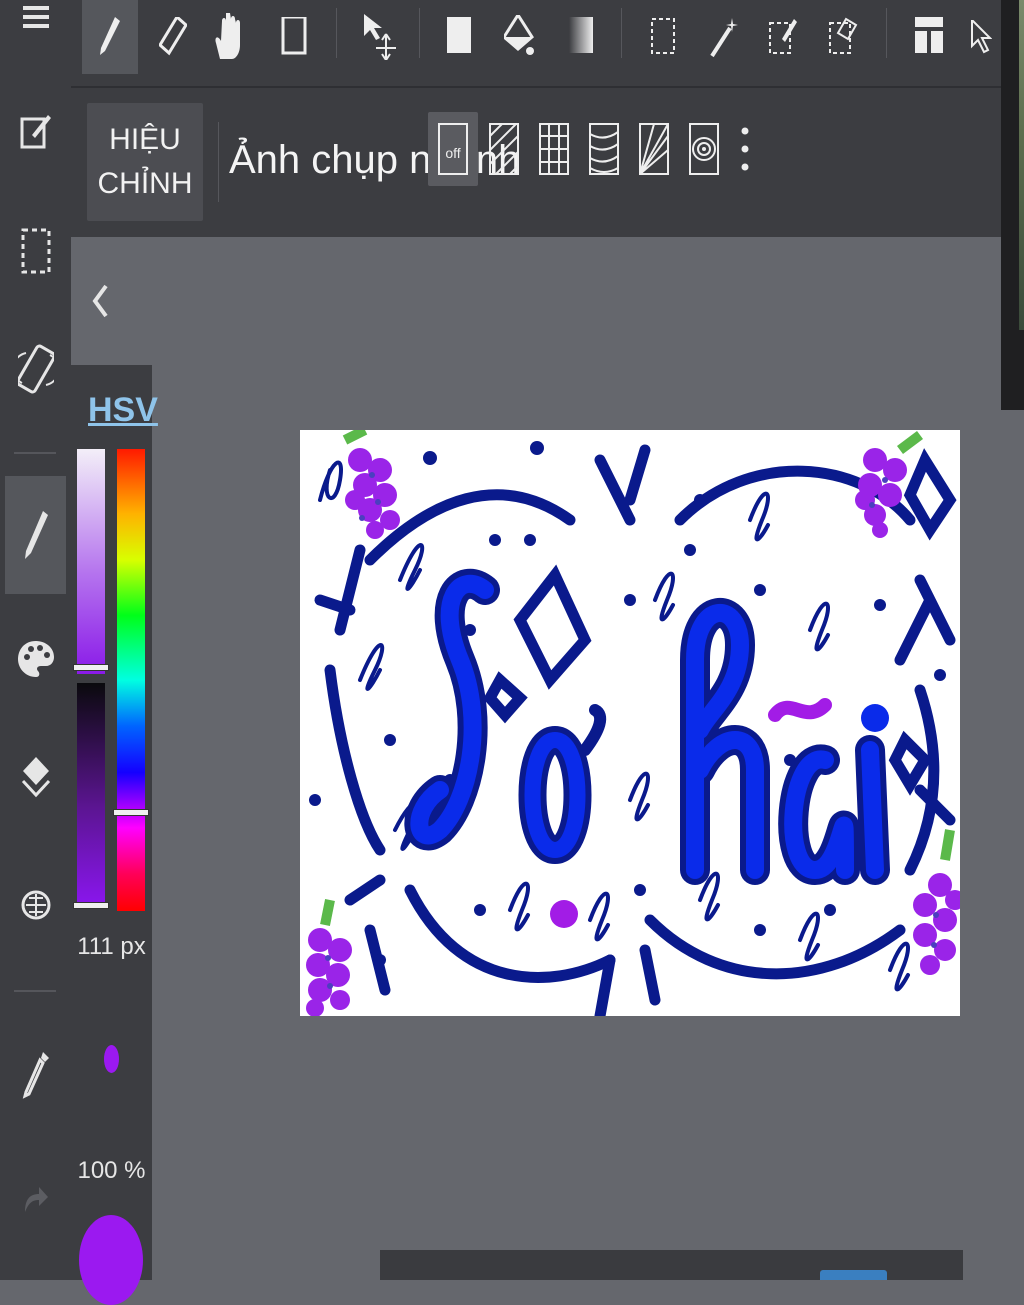 The height and width of the screenshot is (1305, 1024). Describe the element at coordinates (145, 162) in the screenshot. I see `adjust-button: HIỆU CHỈNH` at that location.